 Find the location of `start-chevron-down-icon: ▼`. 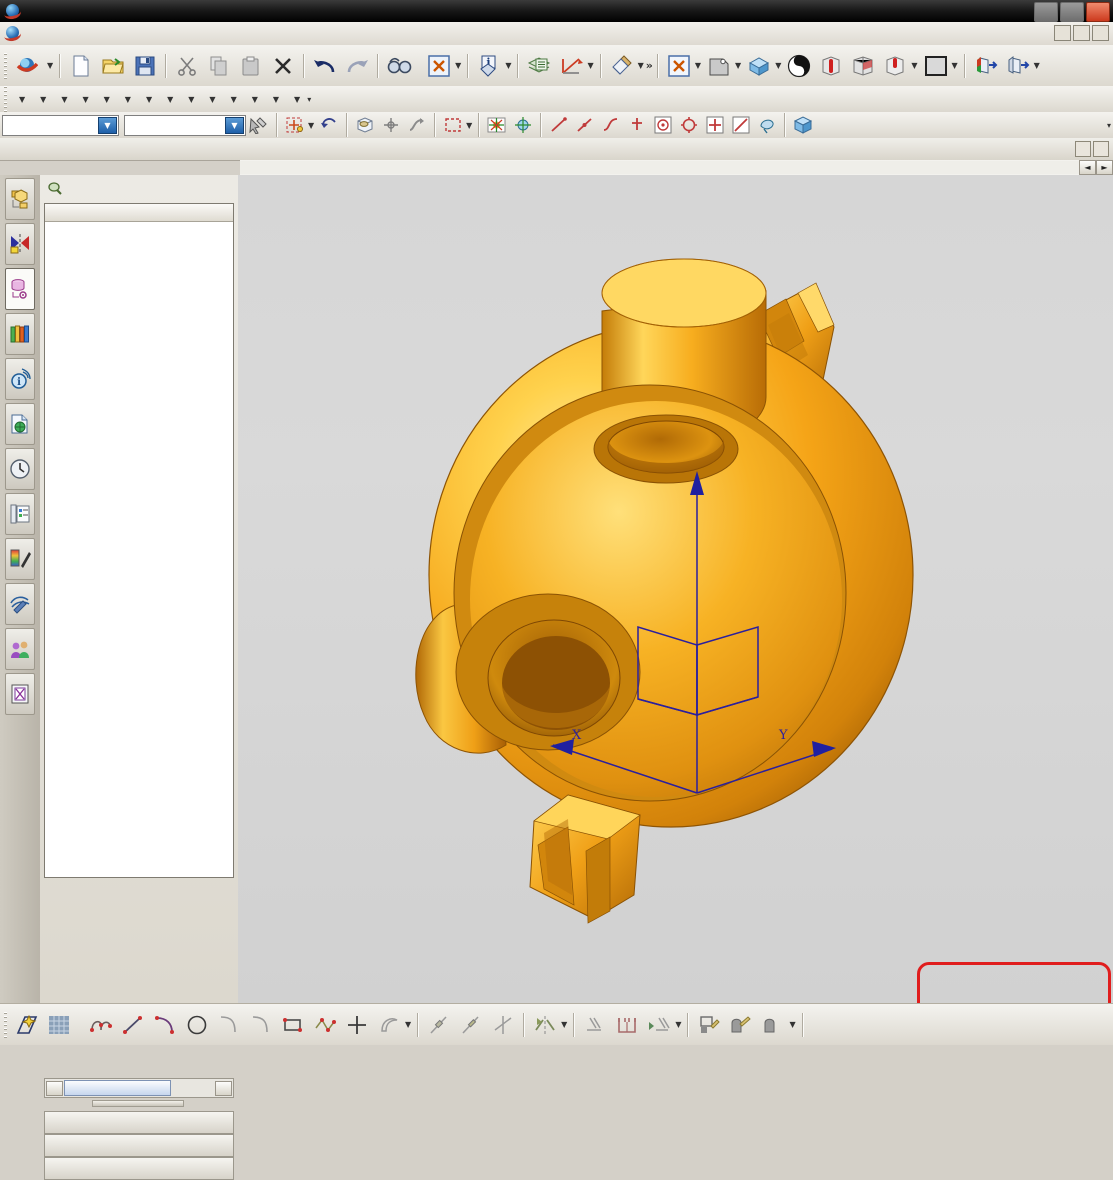

start-chevron-down-icon: ▼ is located at coordinates (50, 65).